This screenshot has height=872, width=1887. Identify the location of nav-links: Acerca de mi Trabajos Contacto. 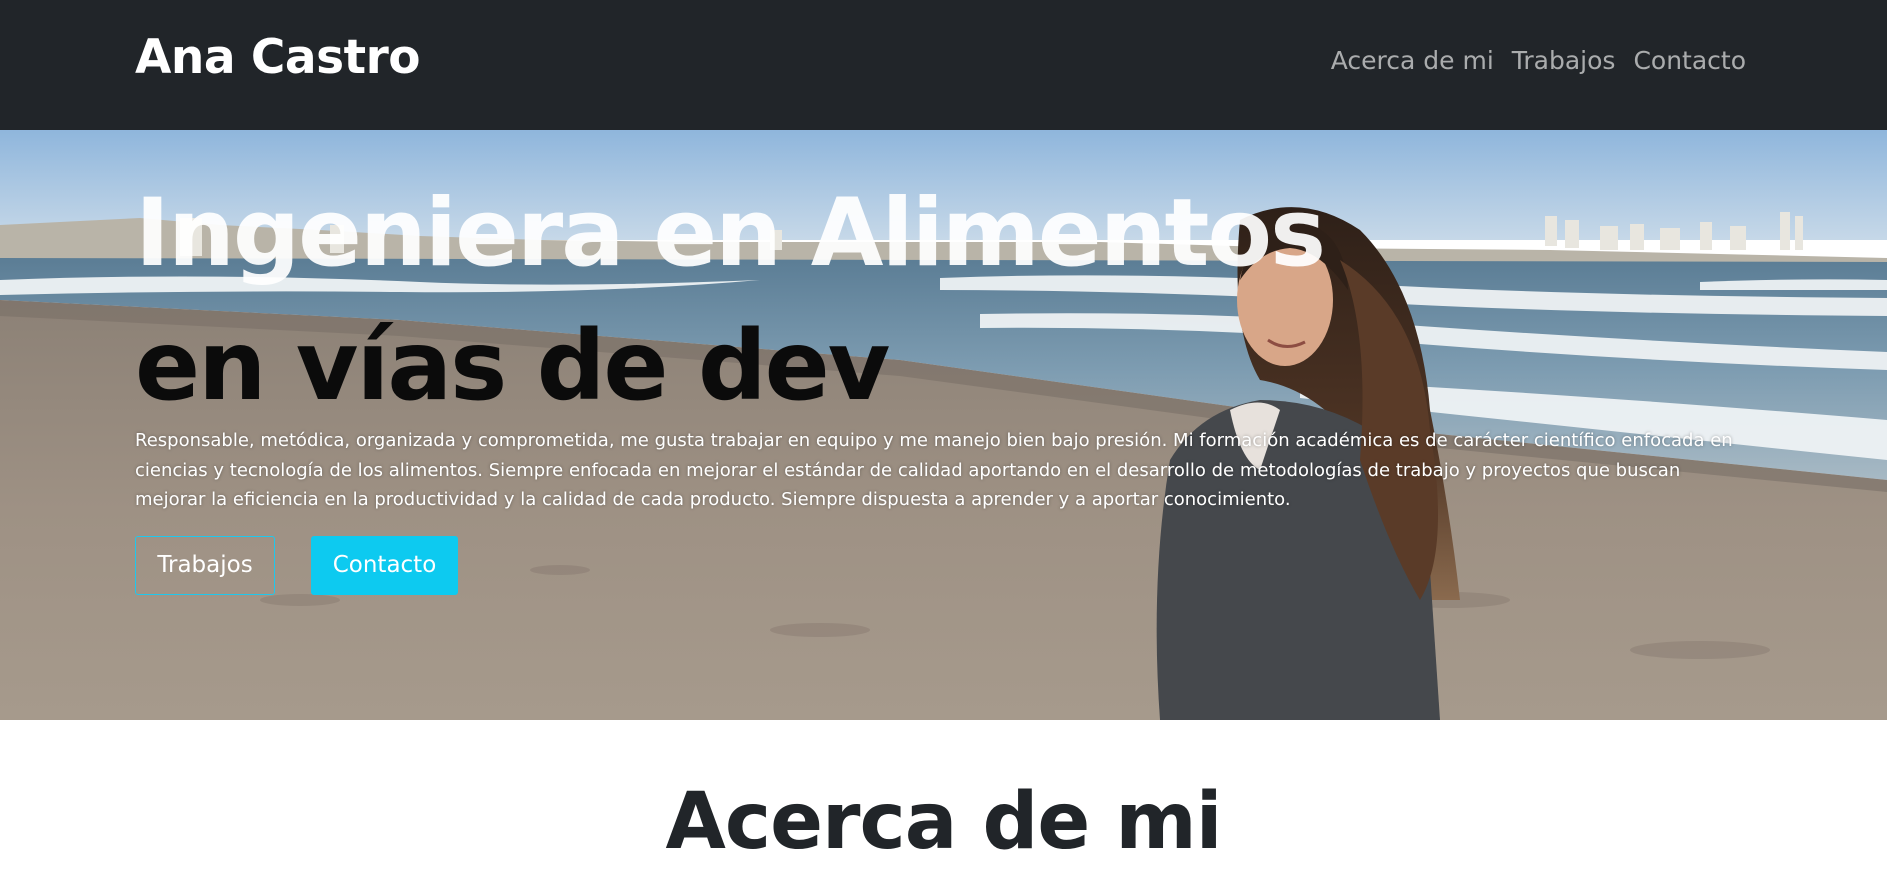
(1538, 60).